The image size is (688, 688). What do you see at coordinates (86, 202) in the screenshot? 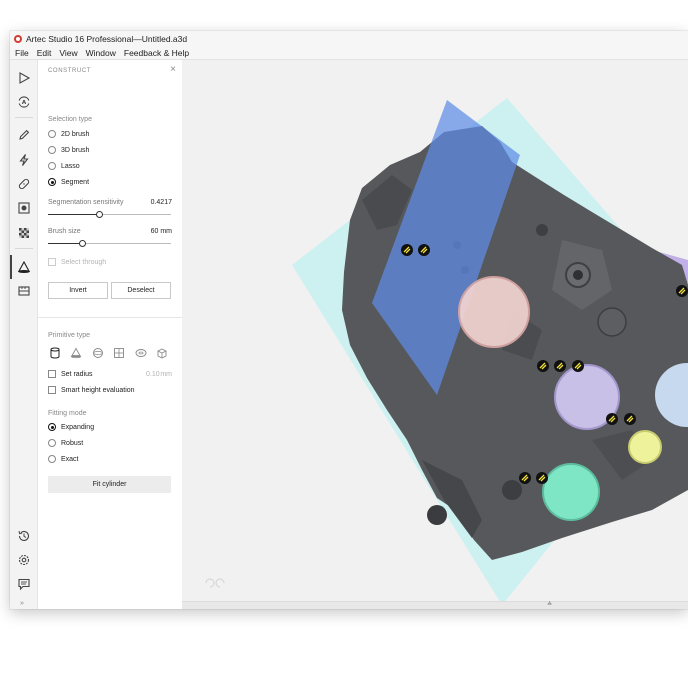
I see `sensitivity-label: Segmentation sensitivity` at bounding box center [86, 202].